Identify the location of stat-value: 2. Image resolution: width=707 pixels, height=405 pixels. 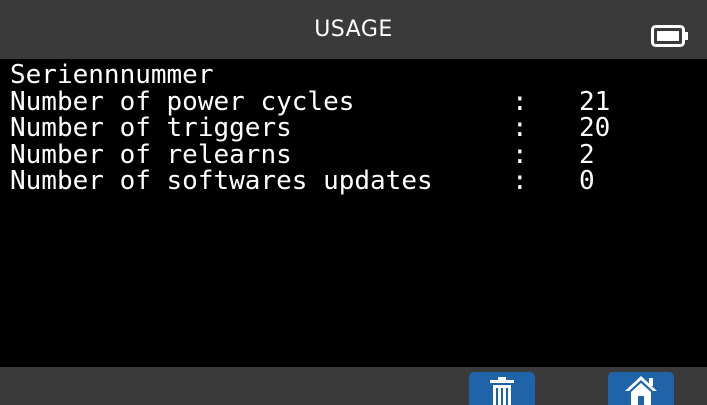
(587, 154).